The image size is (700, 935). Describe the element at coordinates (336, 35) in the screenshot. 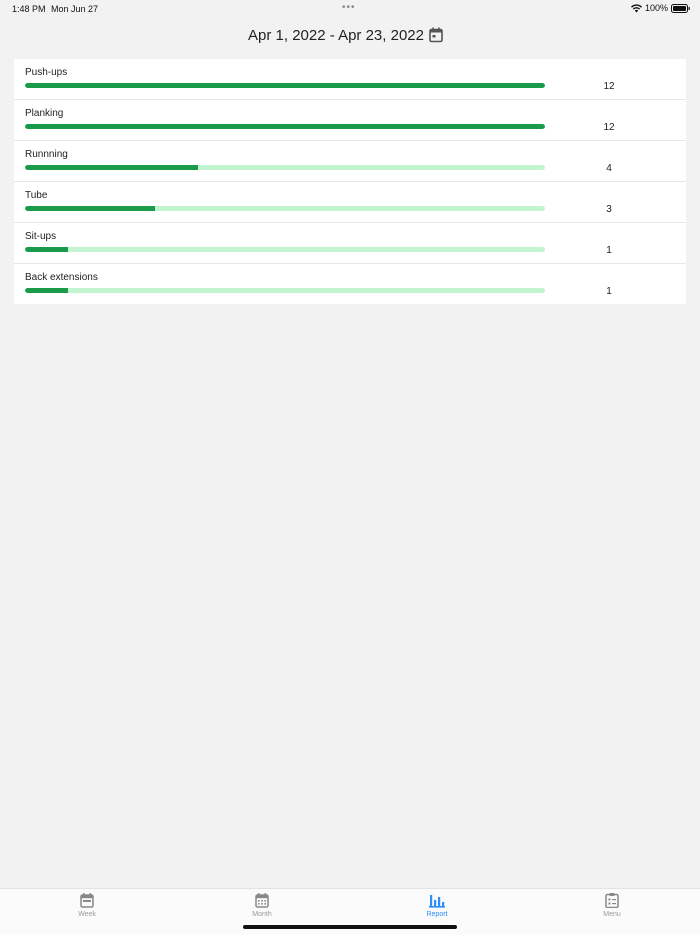

I see `date-range: Apr 1, 2022 - Apr 23, 2022` at that location.